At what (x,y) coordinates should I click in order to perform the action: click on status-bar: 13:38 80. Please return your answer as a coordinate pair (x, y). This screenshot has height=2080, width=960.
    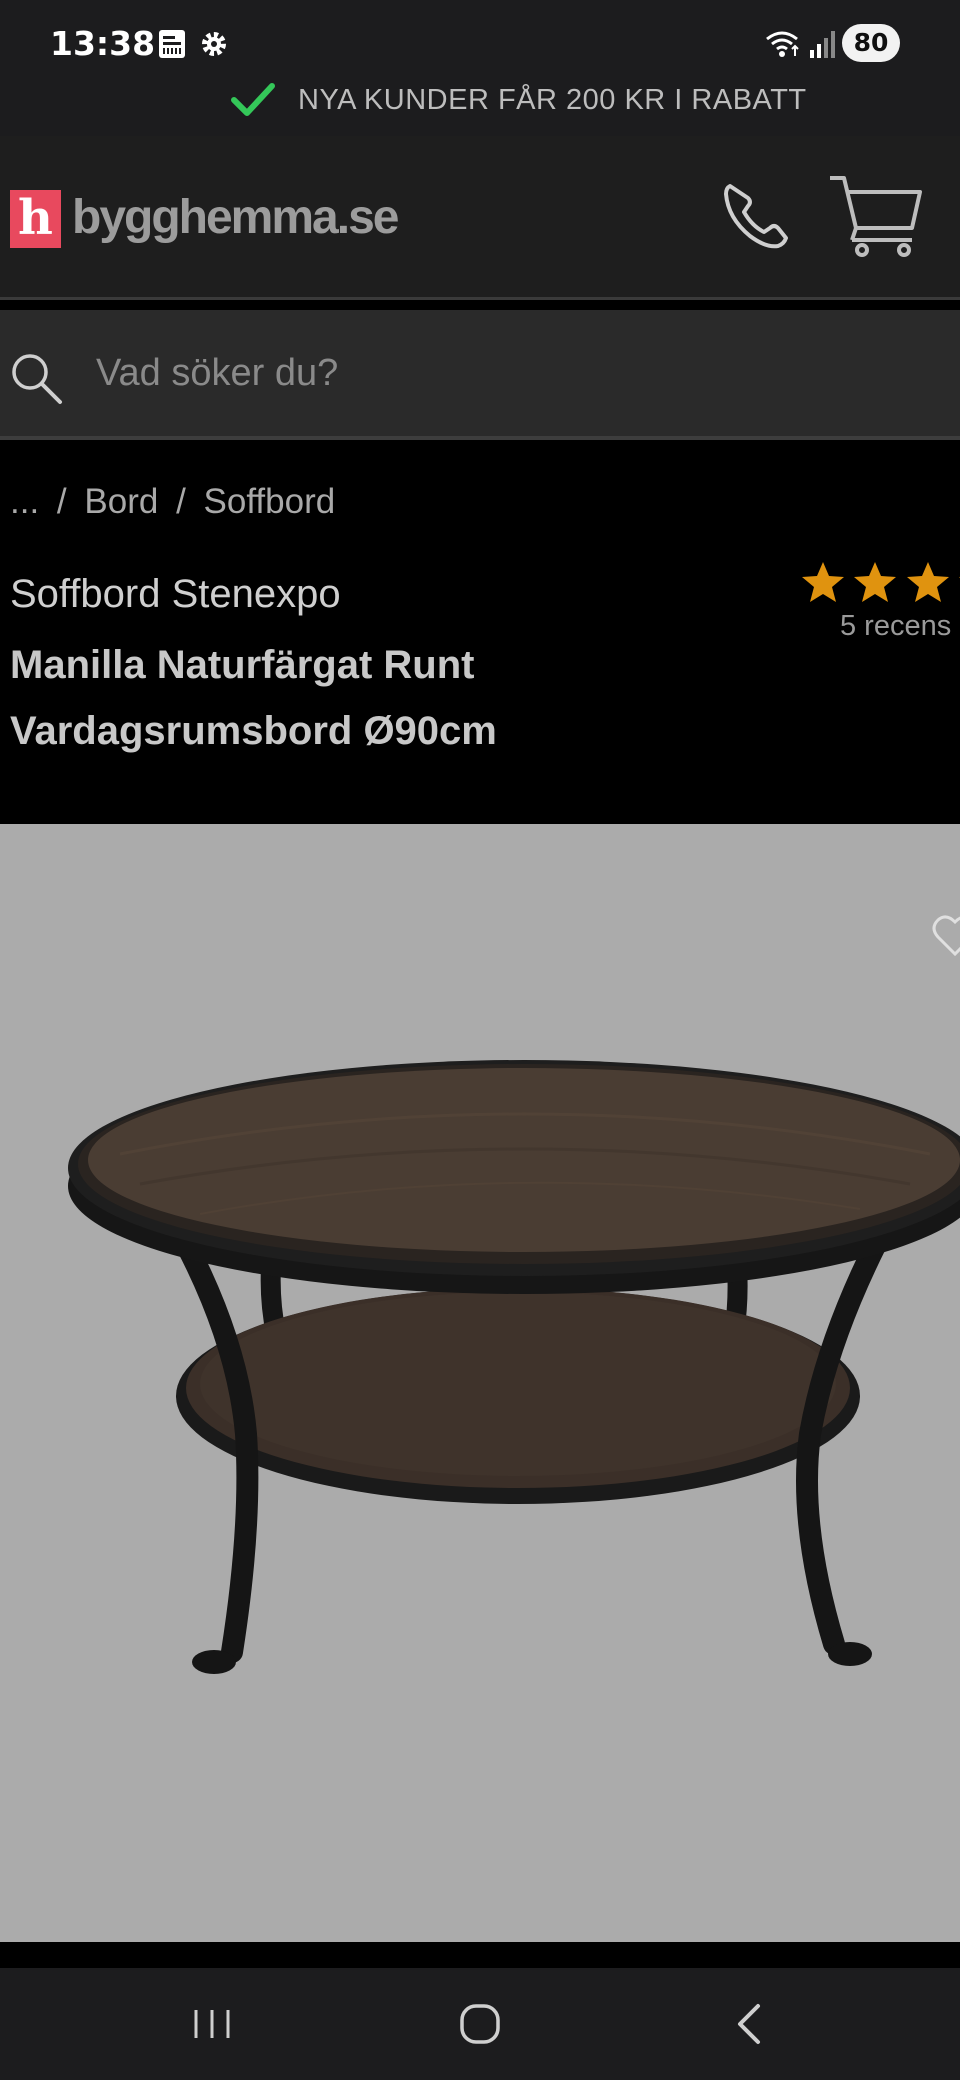
    Looking at the image, I should click on (480, 35).